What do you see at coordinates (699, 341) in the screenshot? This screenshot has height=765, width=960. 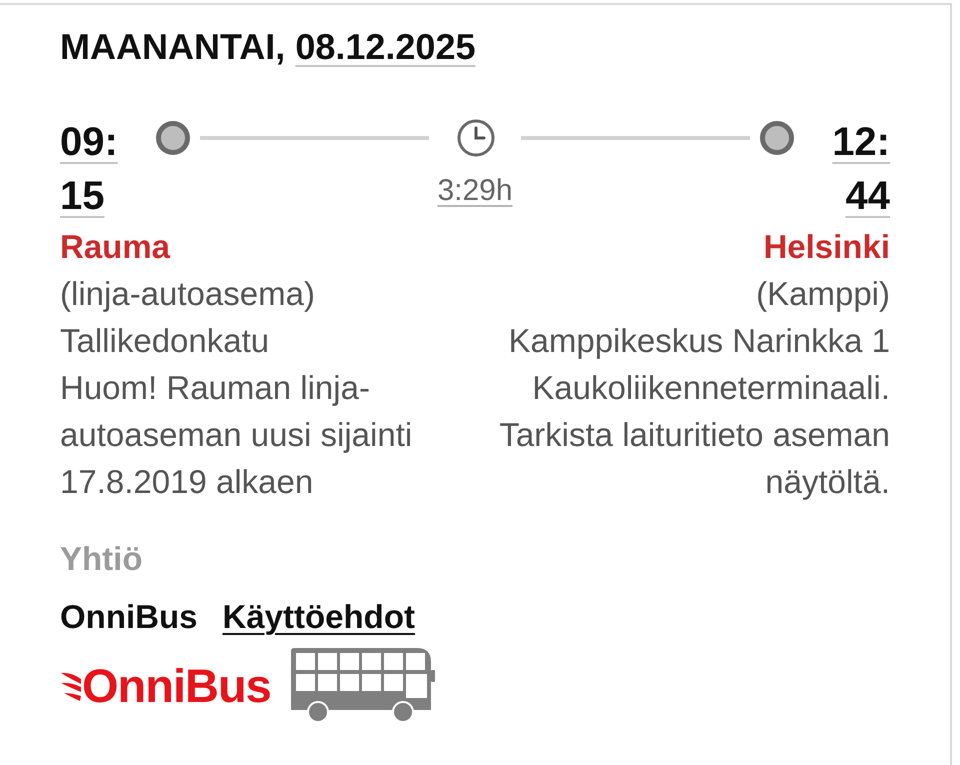 I see `station-detail: Kamppikeskus Narinkka 1` at bounding box center [699, 341].